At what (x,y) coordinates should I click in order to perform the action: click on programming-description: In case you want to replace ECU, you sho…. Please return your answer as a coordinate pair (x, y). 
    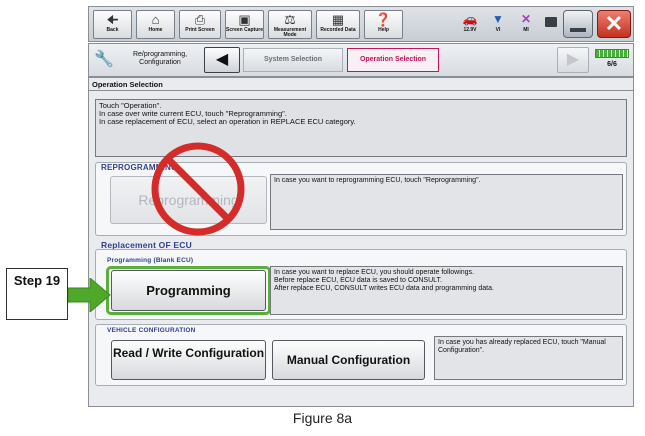
    Looking at the image, I should click on (446, 290).